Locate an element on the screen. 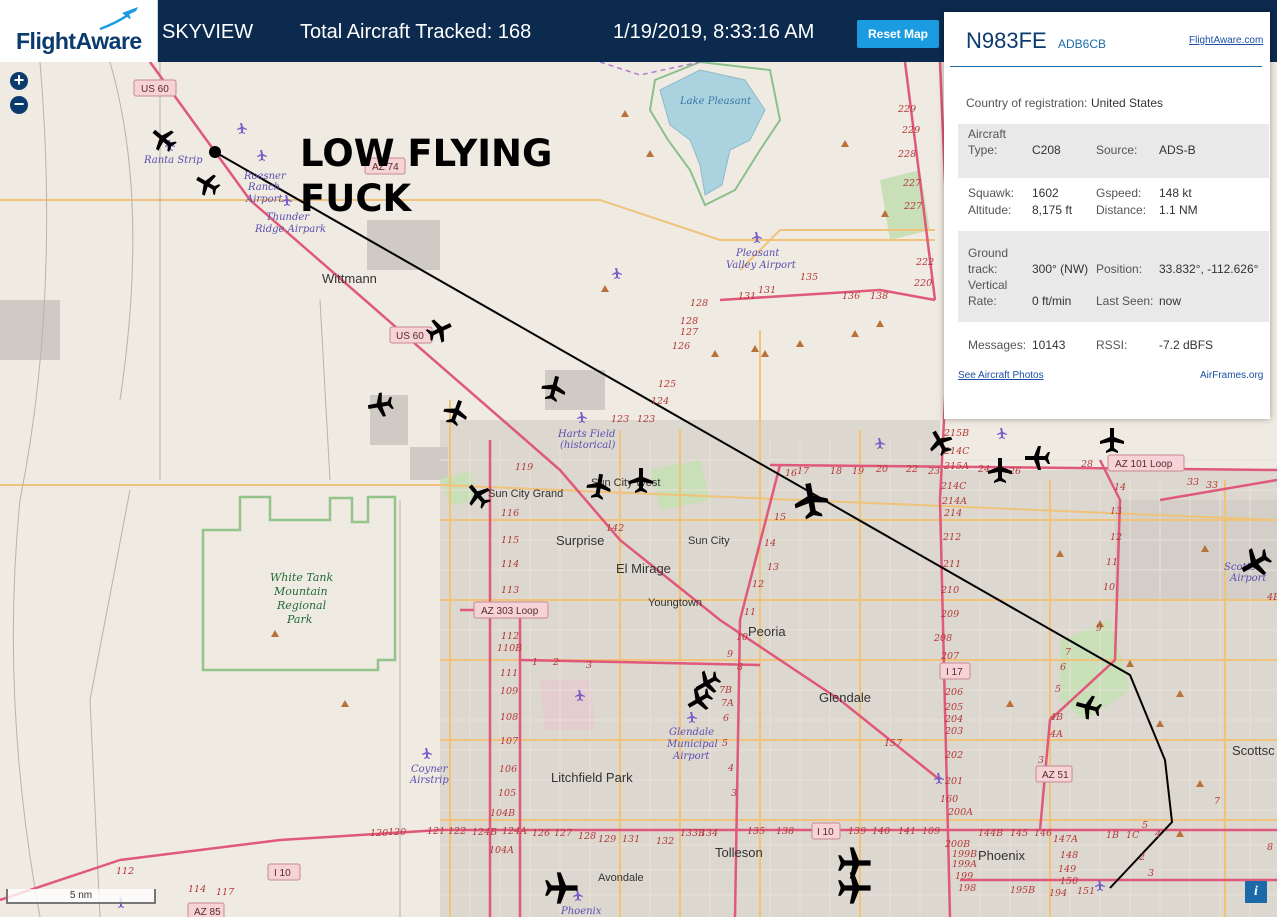 The image size is (1277, 917). svg-text: 207 is located at coordinates (950, 656).